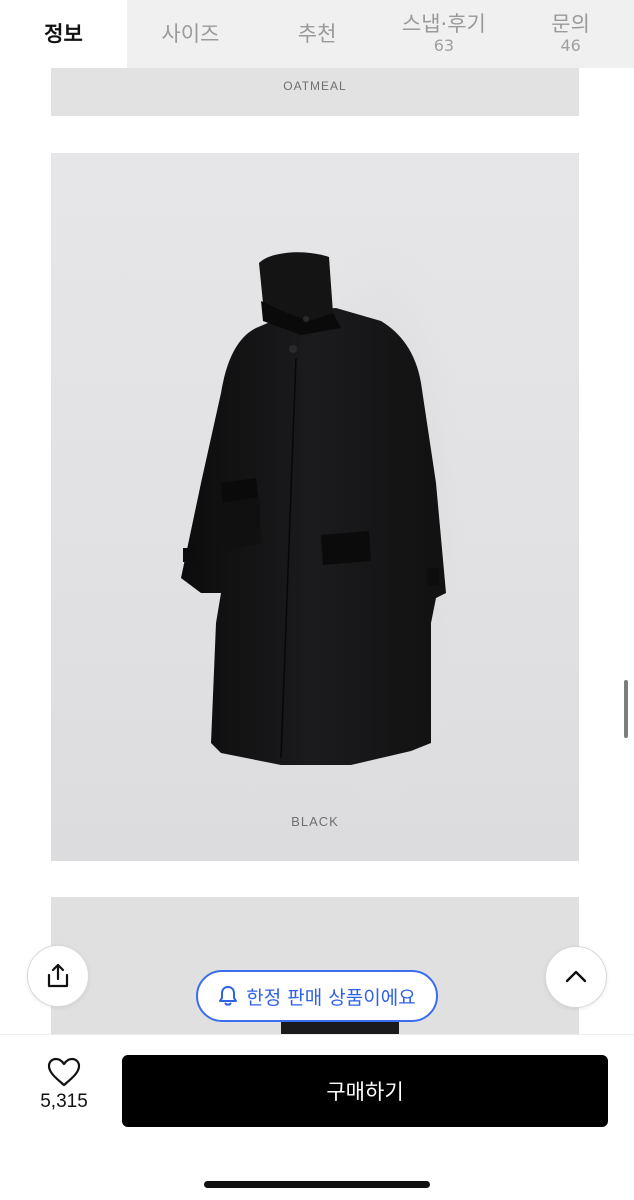  I want to click on buy-button-label: 구매하기, so click(365, 1092).